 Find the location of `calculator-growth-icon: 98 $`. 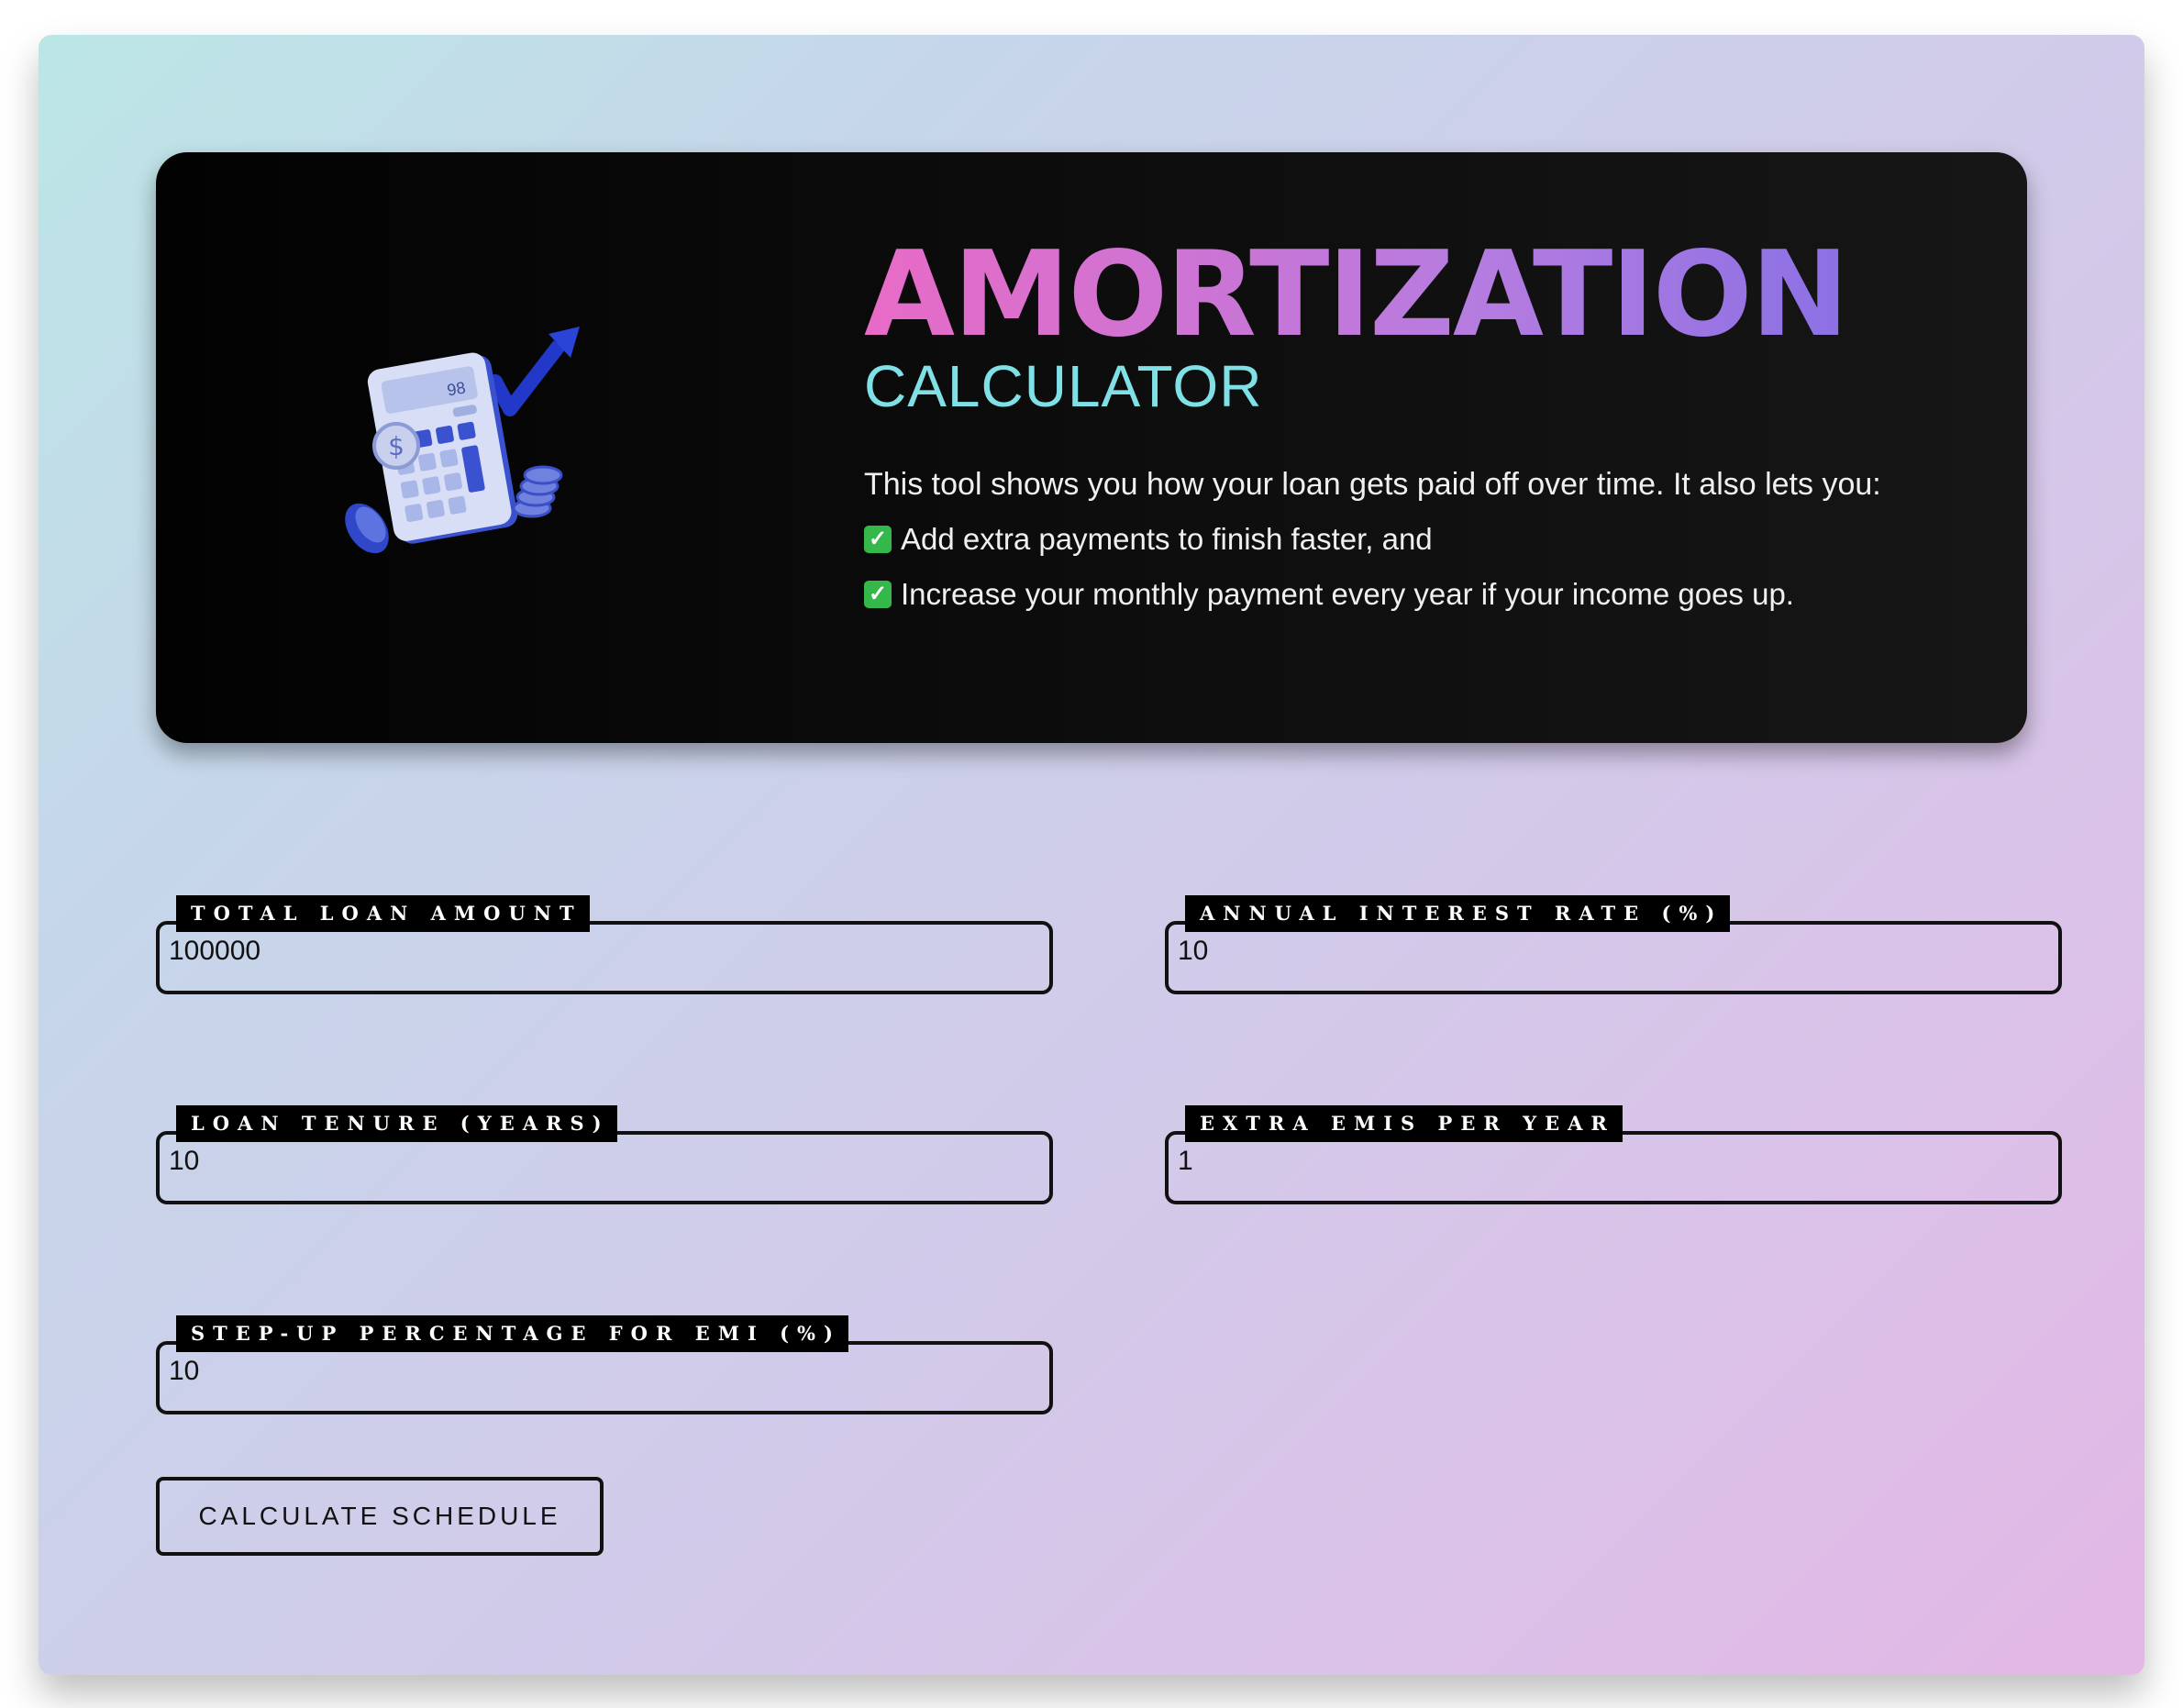

calculator-growth-icon: 98 $ is located at coordinates (477, 445).